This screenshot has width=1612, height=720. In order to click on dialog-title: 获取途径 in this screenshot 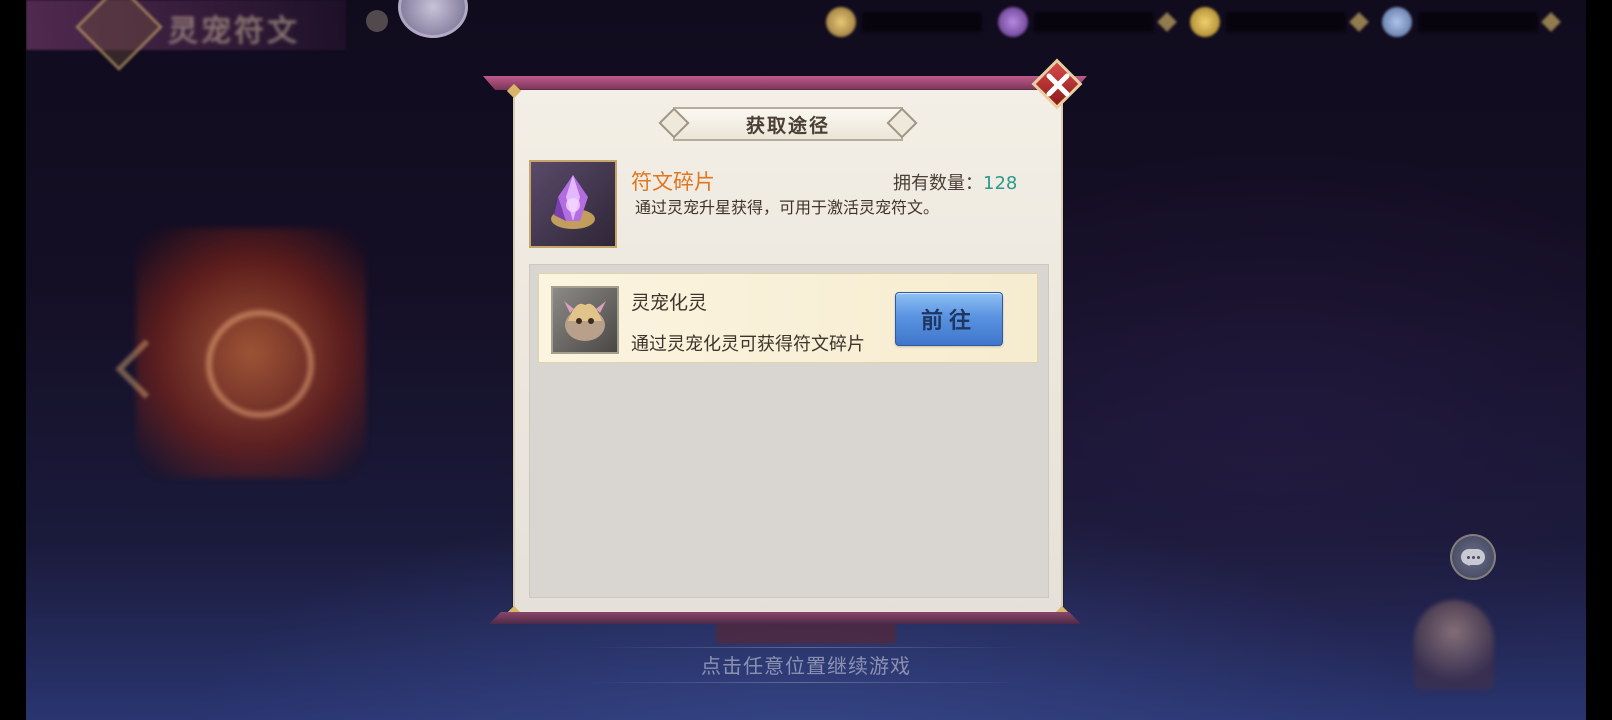, I will do `click(787, 125)`.